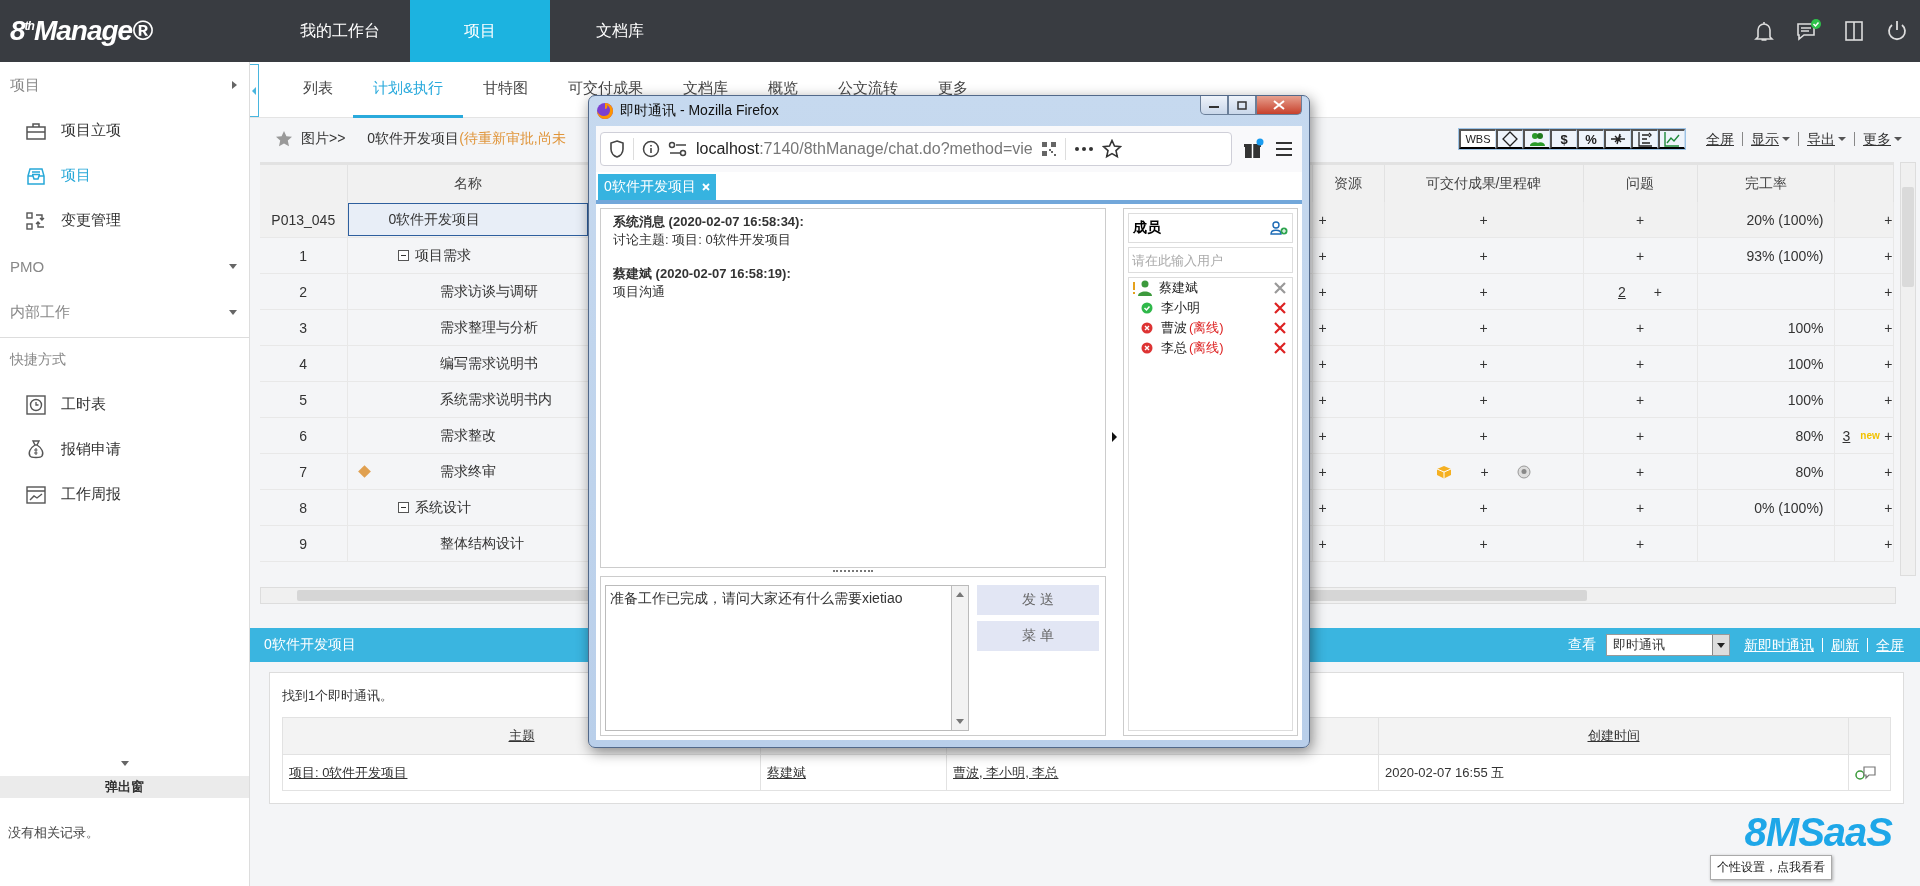 The width and height of the screenshot is (1920, 886). I want to click on row-number: 5, so click(303, 399).